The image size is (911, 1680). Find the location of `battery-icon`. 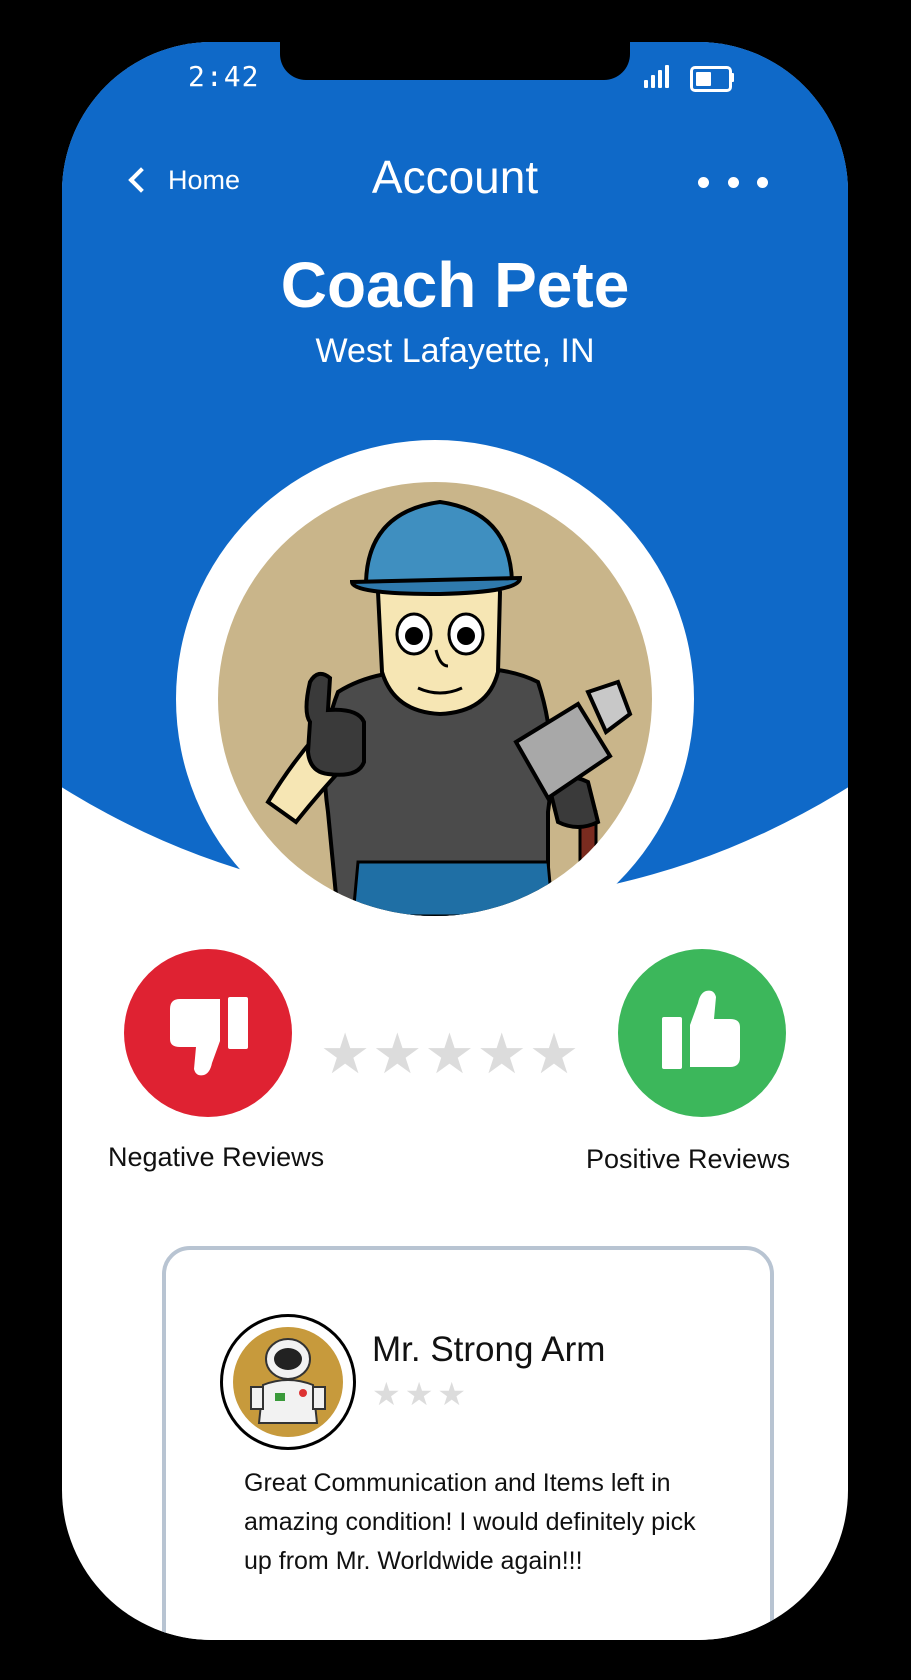

battery-icon is located at coordinates (711, 79).